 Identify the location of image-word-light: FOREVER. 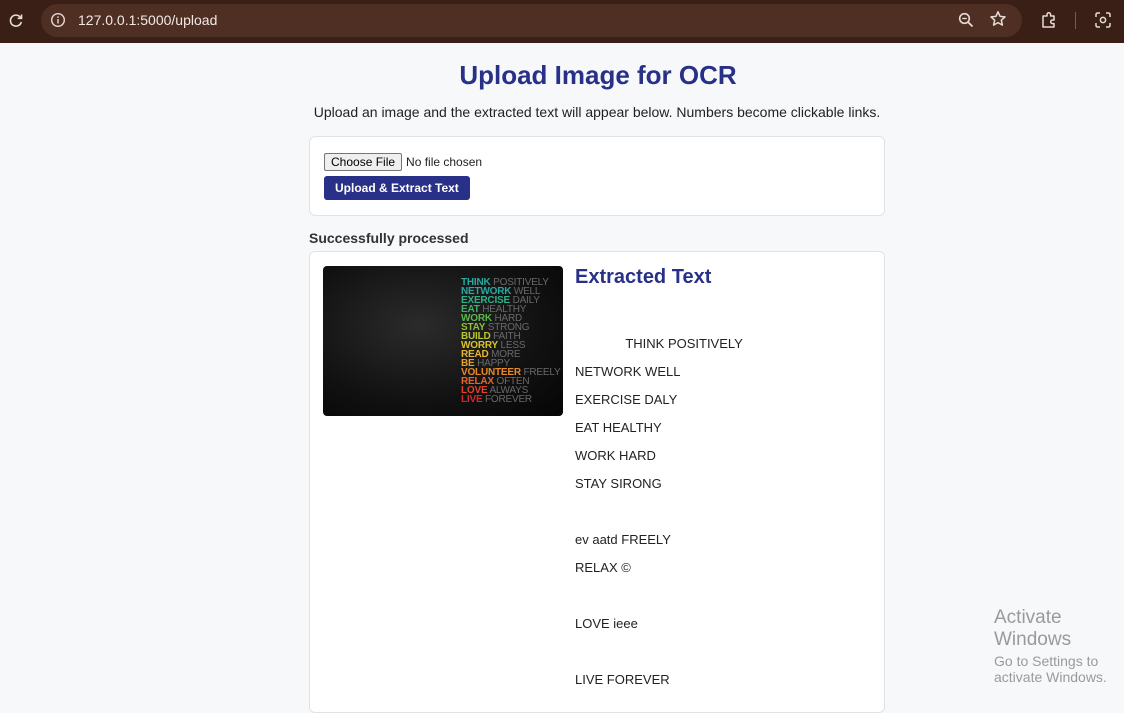
(507, 399).